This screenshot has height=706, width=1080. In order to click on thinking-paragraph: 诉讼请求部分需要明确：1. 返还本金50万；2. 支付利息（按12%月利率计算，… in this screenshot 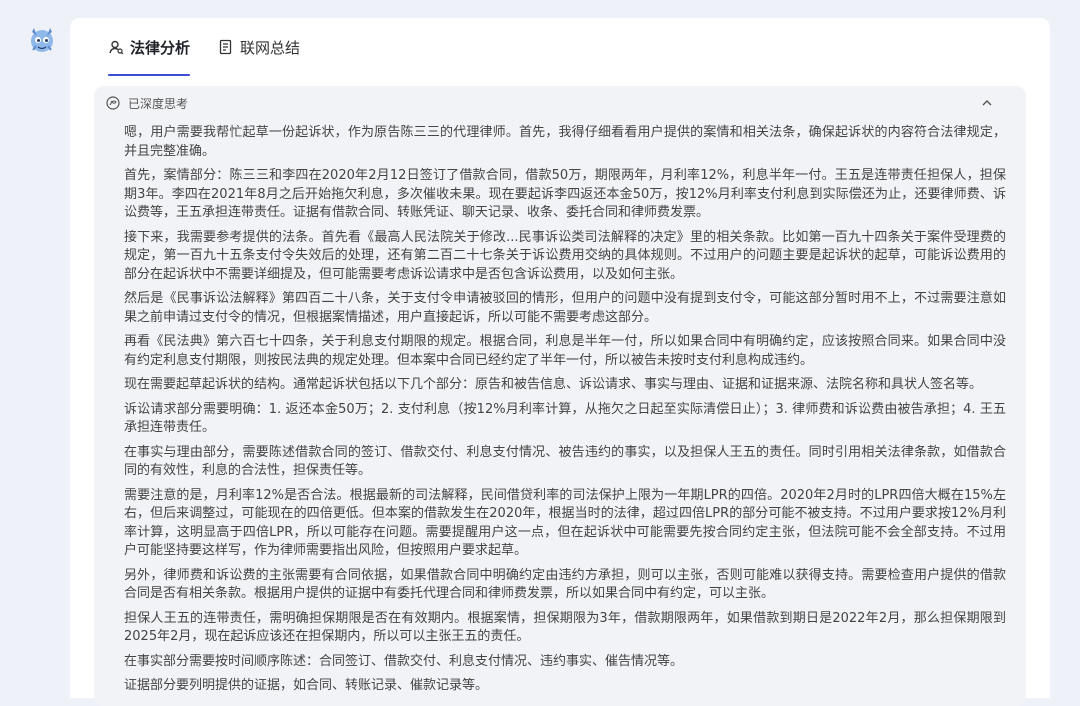, I will do `click(565, 418)`.